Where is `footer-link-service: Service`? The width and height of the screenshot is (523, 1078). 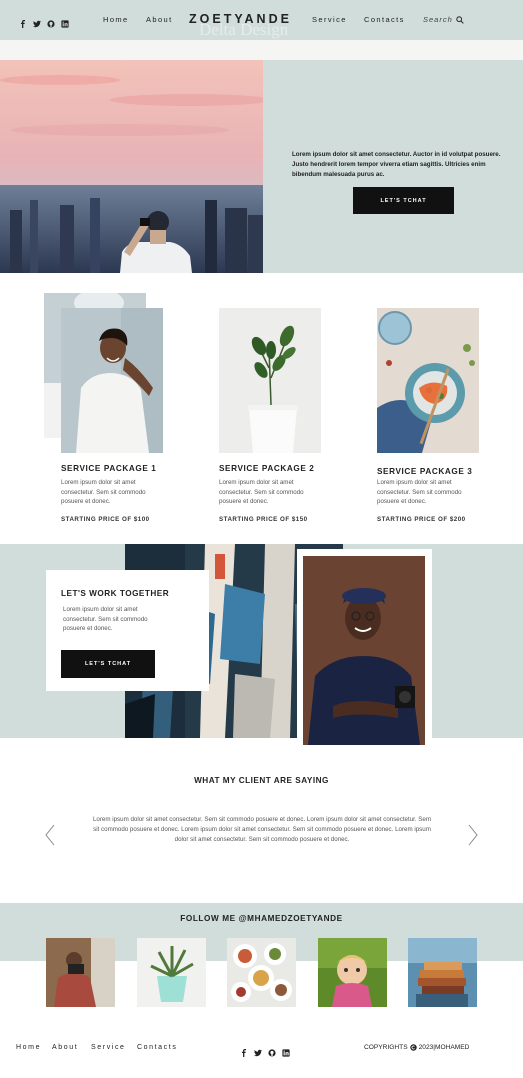
footer-link-service: Service is located at coordinates (108, 1047).